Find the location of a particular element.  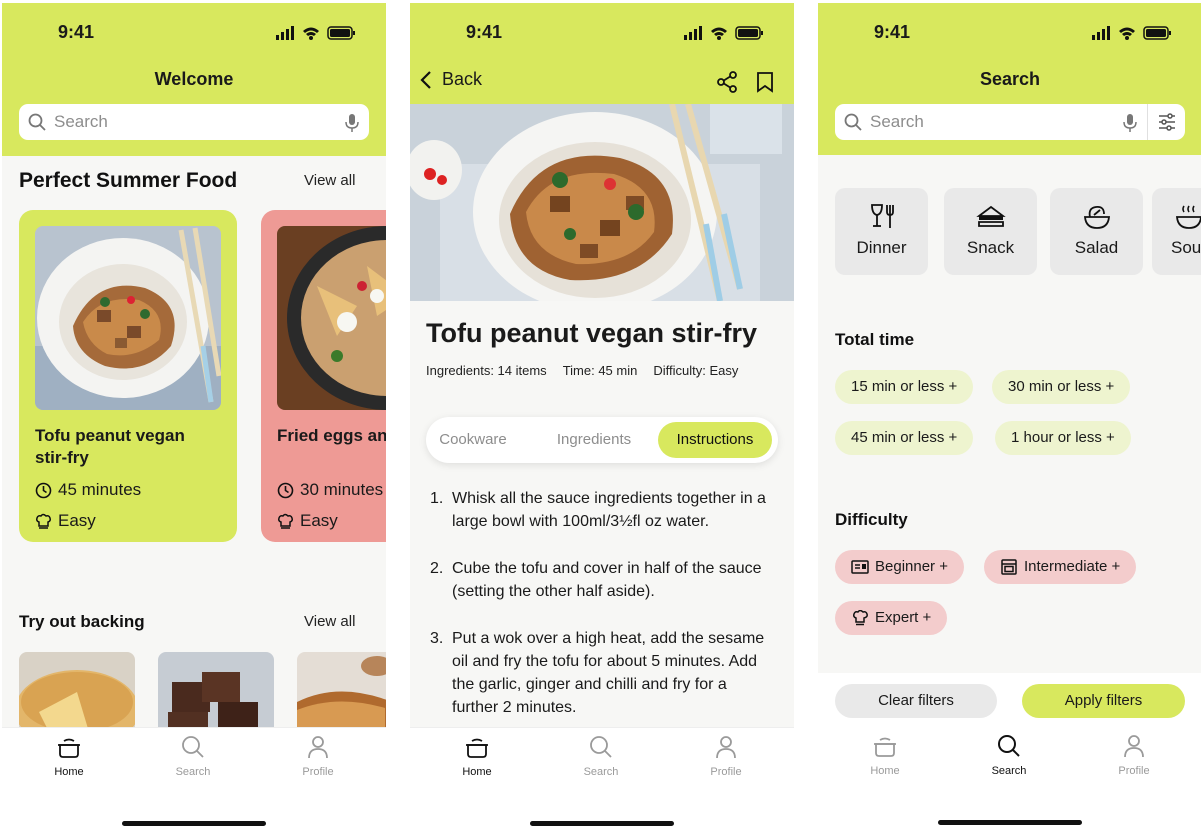

soup-bowl-icon is located at coordinates (1188, 217).